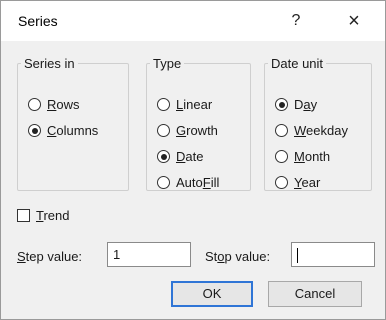 Image resolution: width=386 pixels, height=320 pixels. Describe the element at coordinates (163, 156) in the screenshot. I see `radio-date-indicator` at that location.